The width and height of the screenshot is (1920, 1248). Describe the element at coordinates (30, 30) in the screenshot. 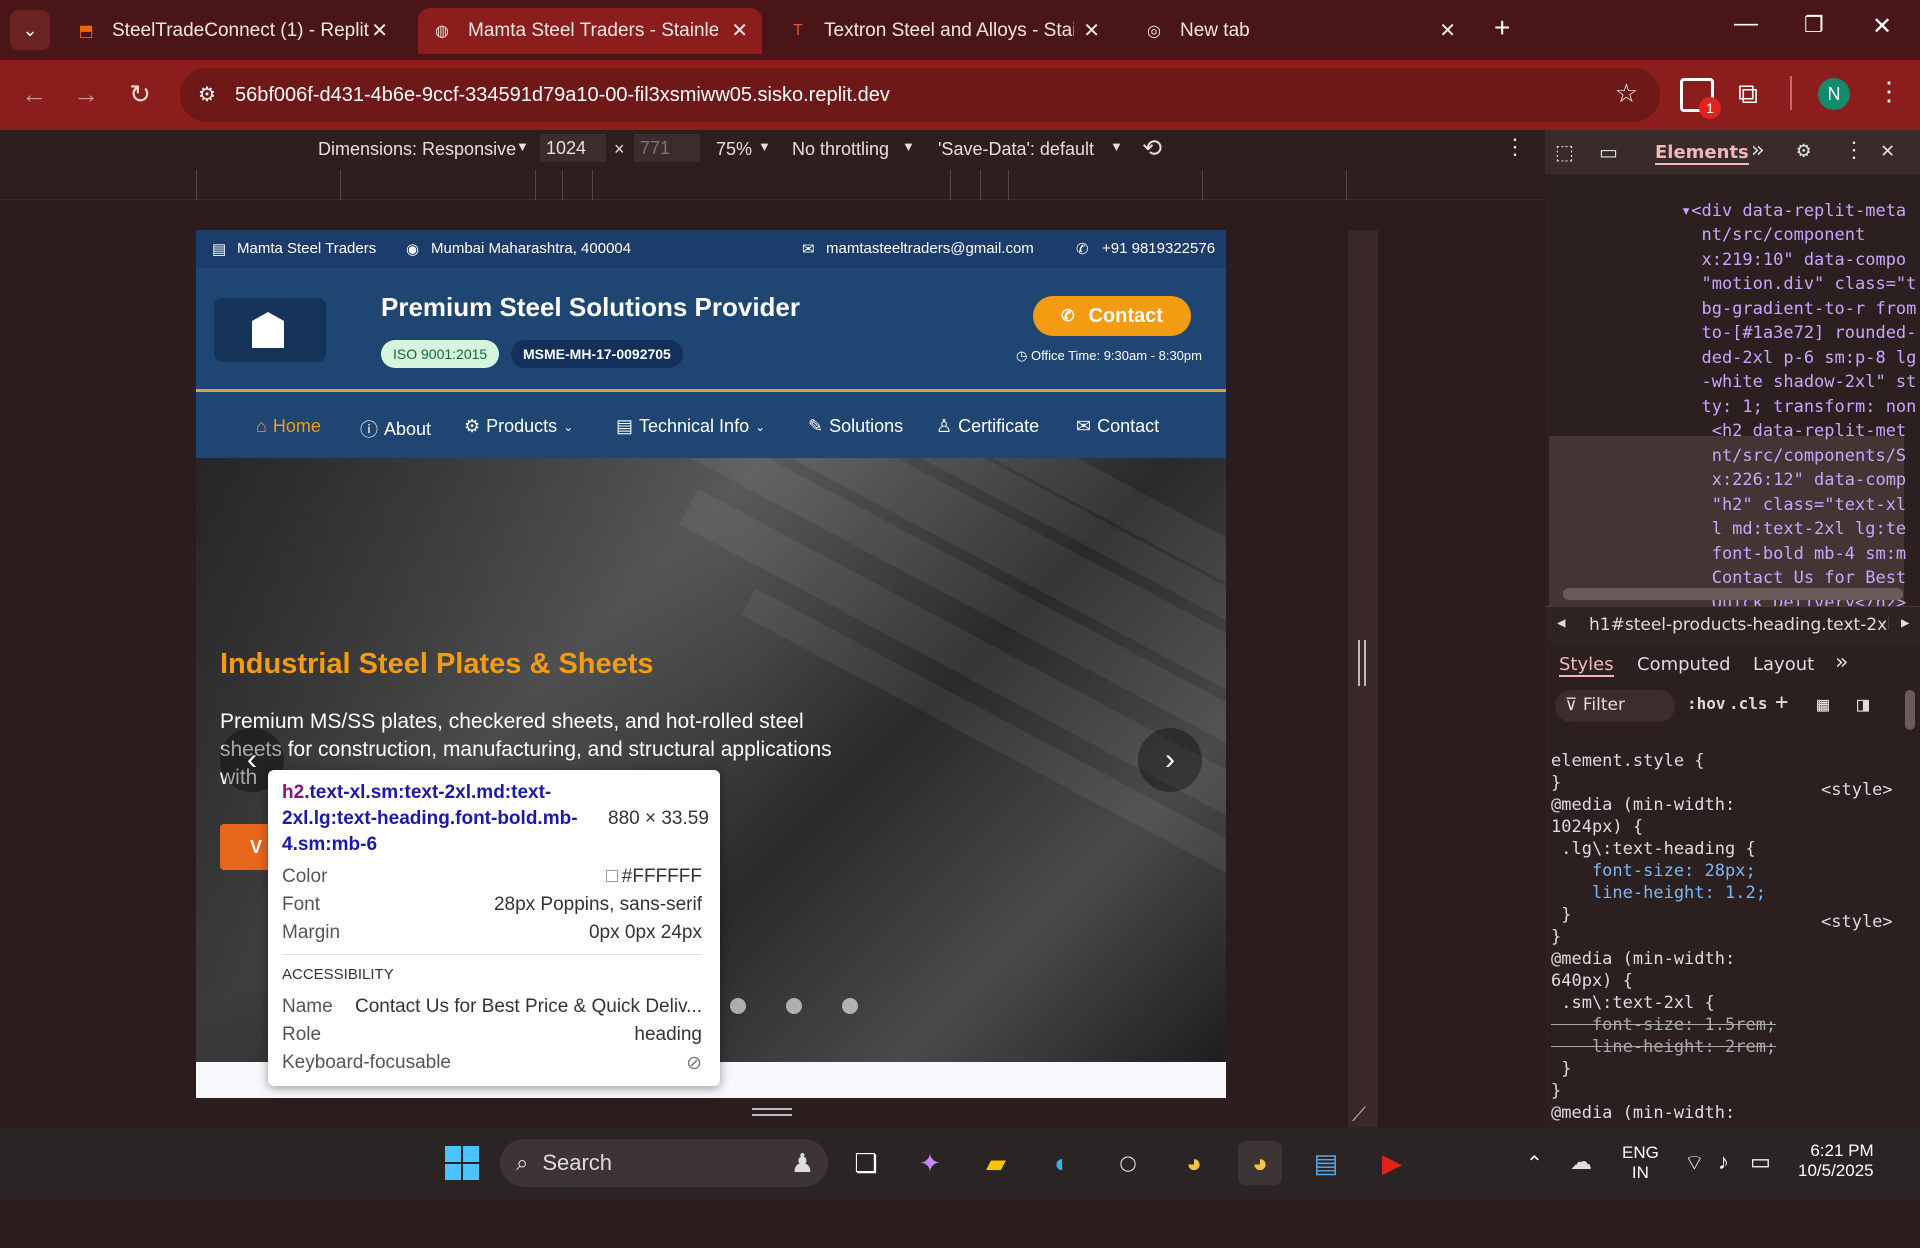

I see `tab-search-button: ⌄` at that location.